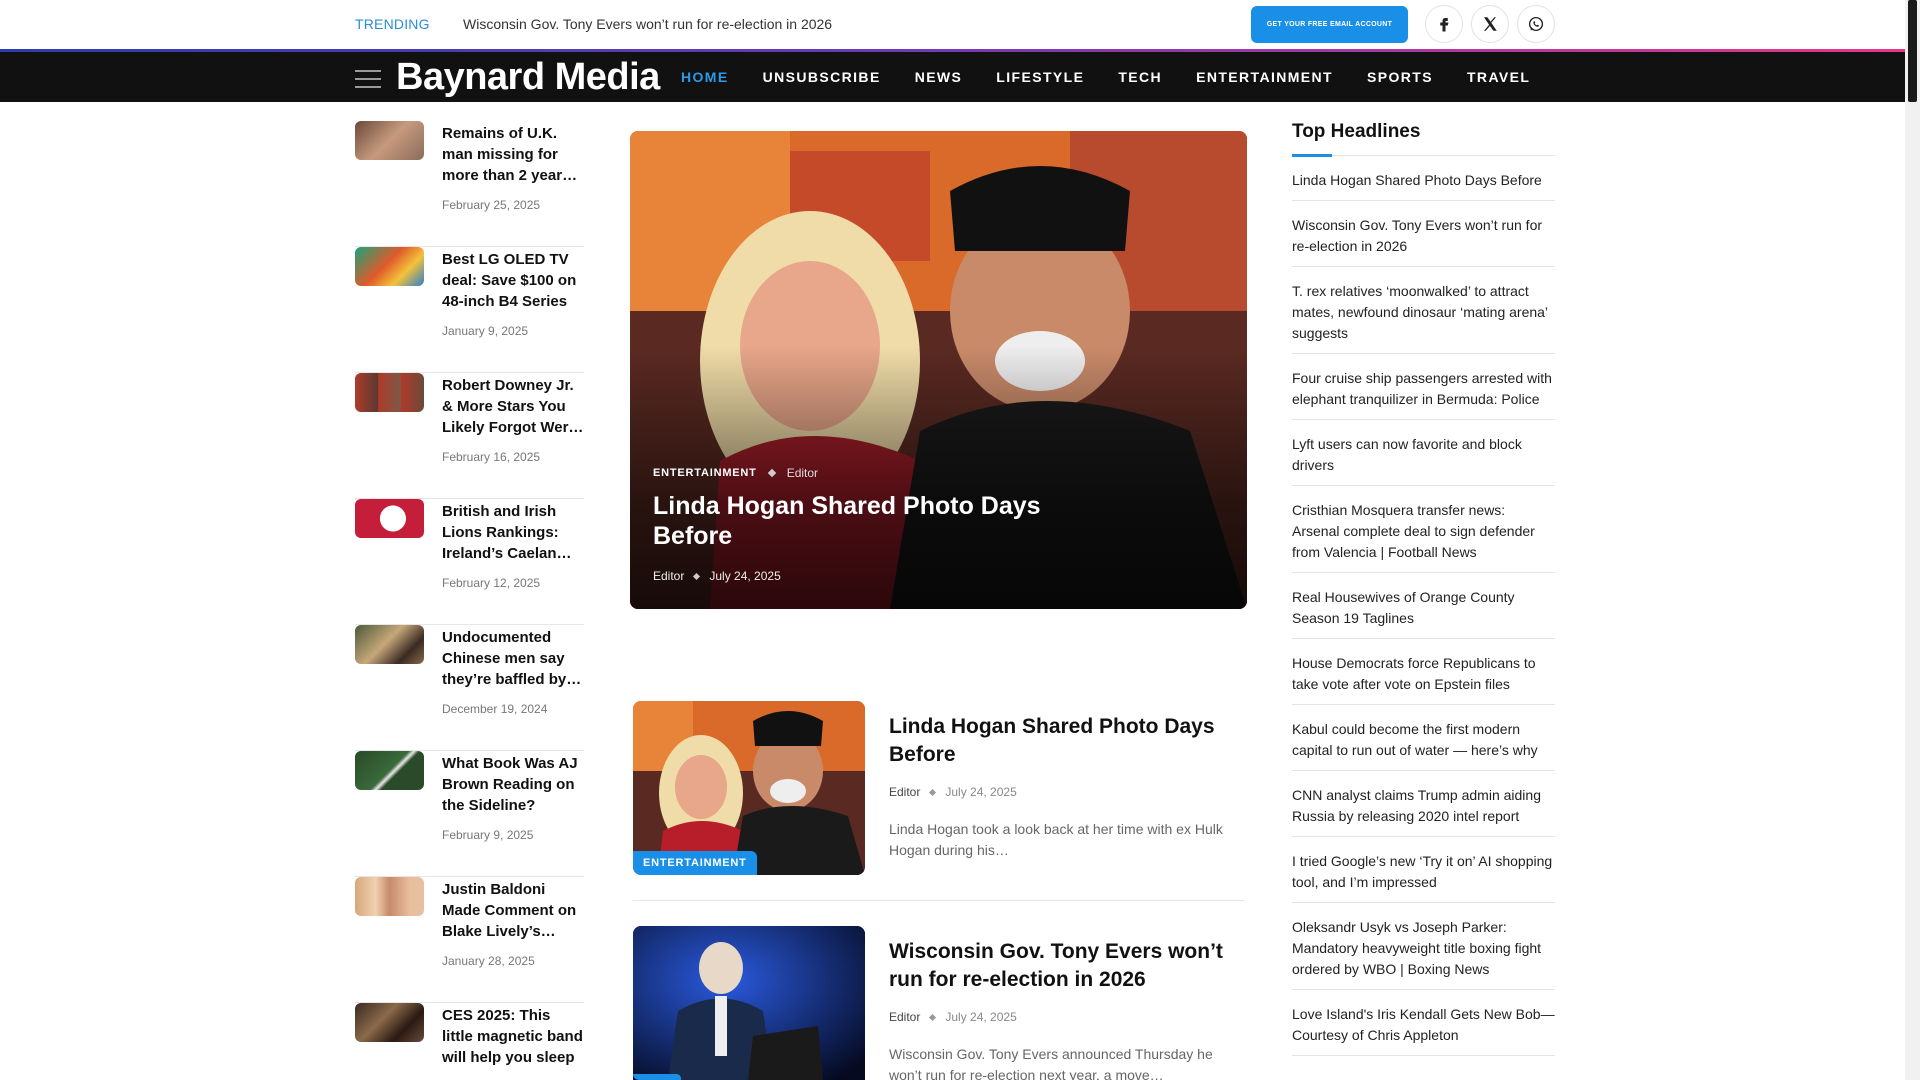 This screenshot has height=1080, width=1920. I want to click on nav-item-home: HOME, so click(705, 77).